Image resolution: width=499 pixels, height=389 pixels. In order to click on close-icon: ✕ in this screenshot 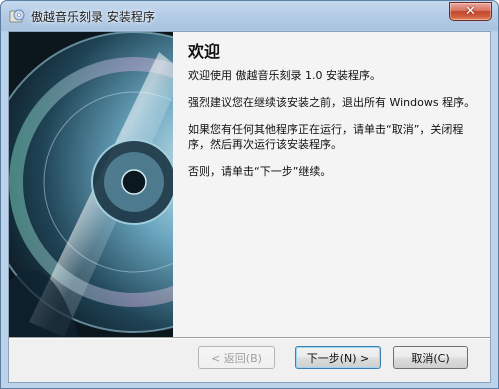, I will do `click(470, 11)`.